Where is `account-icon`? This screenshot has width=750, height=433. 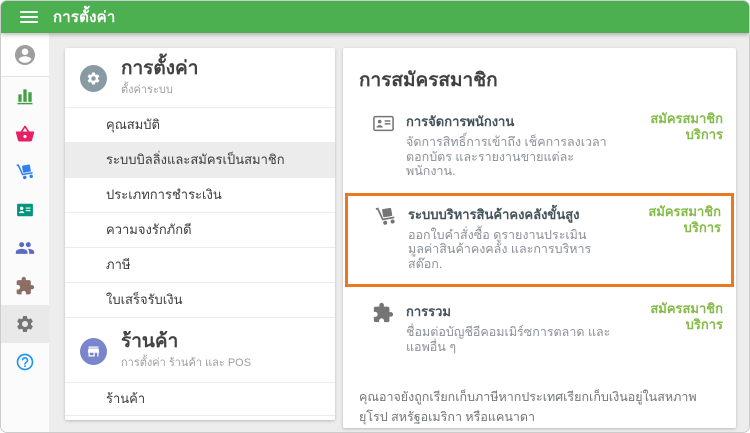
account-icon is located at coordinates (25, 54).